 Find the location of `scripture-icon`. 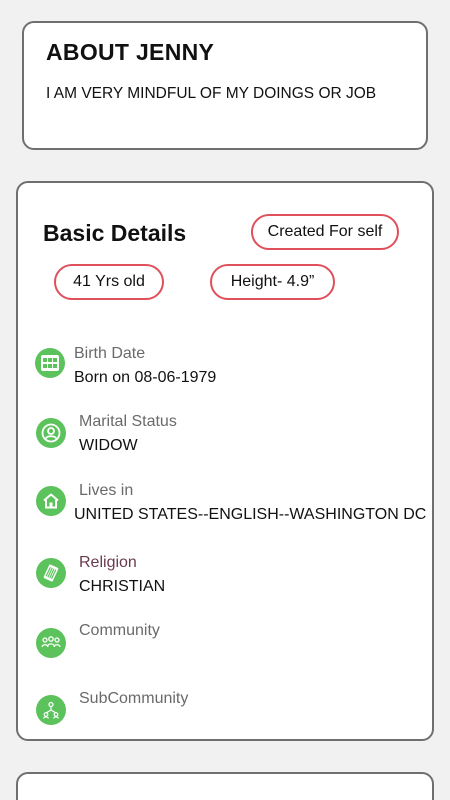

scripture-icon is located at coordinates (51, 573).